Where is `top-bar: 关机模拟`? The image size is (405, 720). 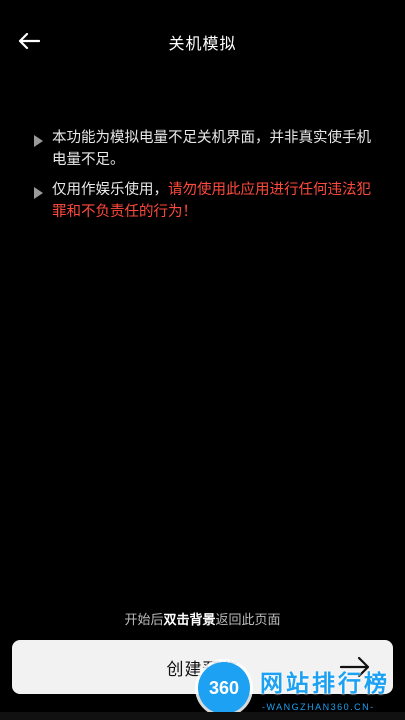 top-bar: 关机模拟 is located at coordinates (202, 40).